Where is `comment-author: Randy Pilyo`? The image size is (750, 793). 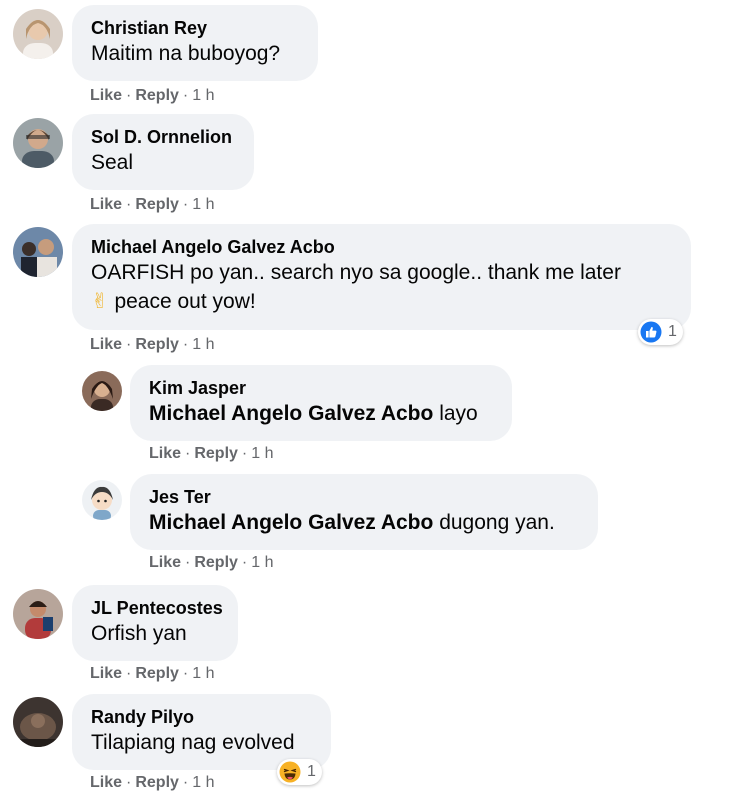
comment-author: Randy Pilyo is located at coordinates (201, 717).